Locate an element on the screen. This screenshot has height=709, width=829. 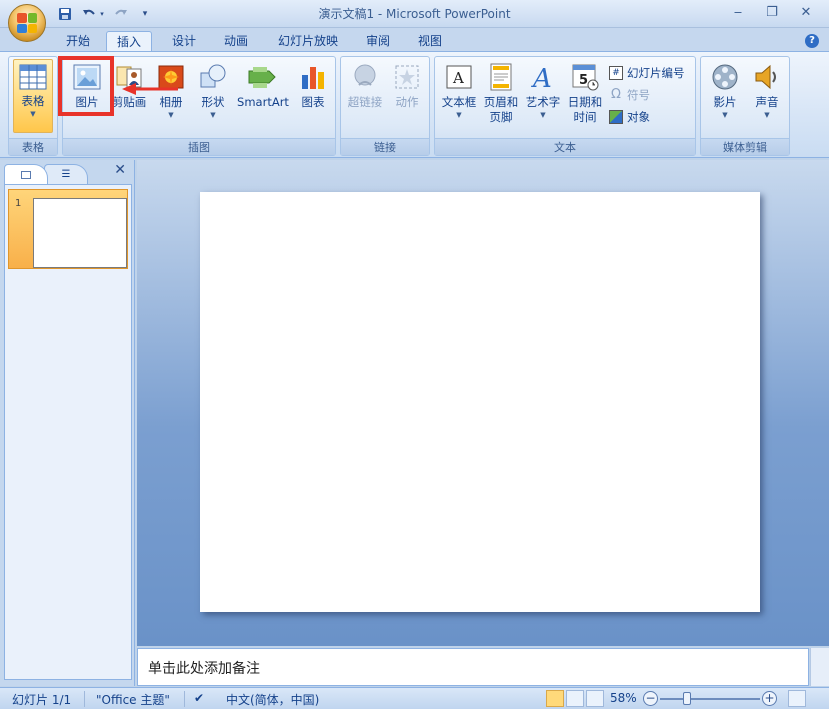
slide-number-button: # 幻灯片编号 is located at coordinates (647, 73).